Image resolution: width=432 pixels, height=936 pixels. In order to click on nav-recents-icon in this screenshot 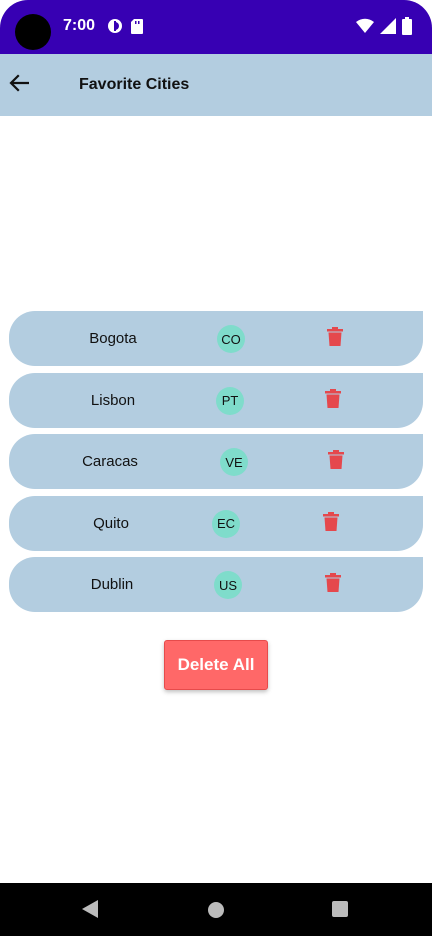, I will do `click(340, 909)`.